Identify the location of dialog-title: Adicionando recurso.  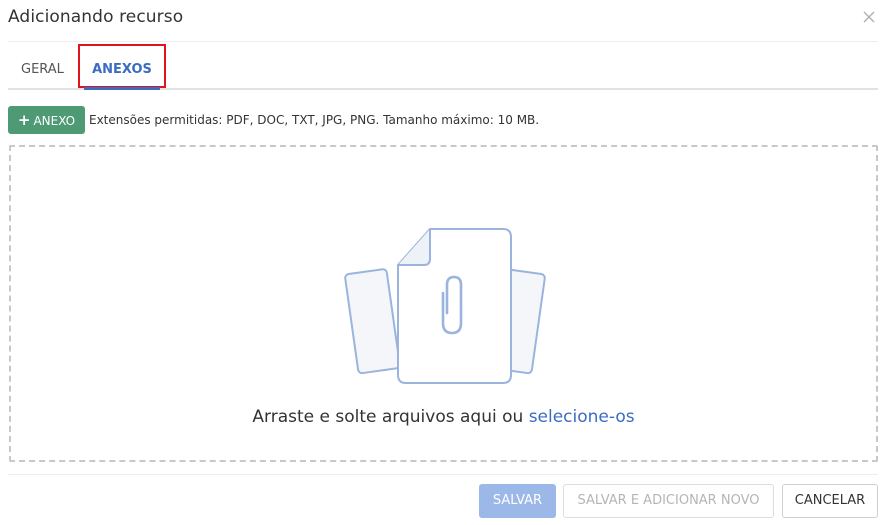
(96, 17).